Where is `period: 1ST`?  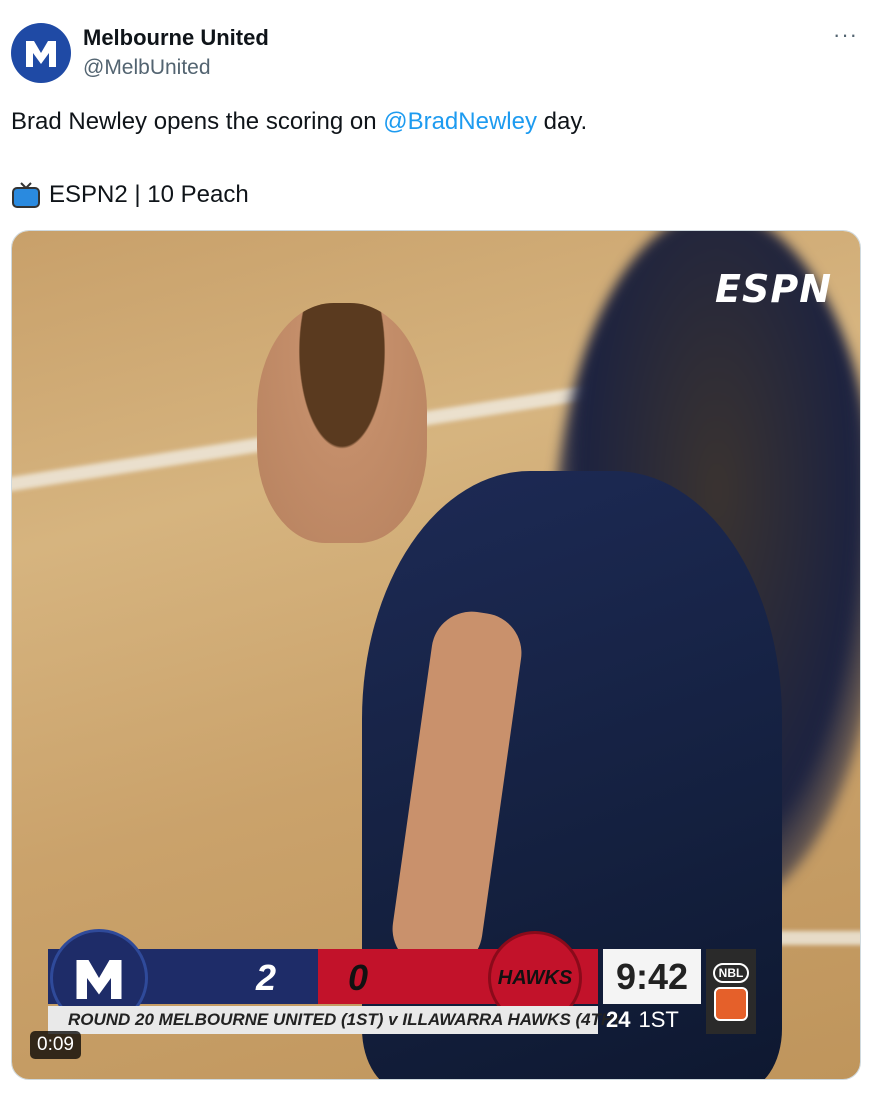
period: 1ST is located at coordinates (658, 1019).